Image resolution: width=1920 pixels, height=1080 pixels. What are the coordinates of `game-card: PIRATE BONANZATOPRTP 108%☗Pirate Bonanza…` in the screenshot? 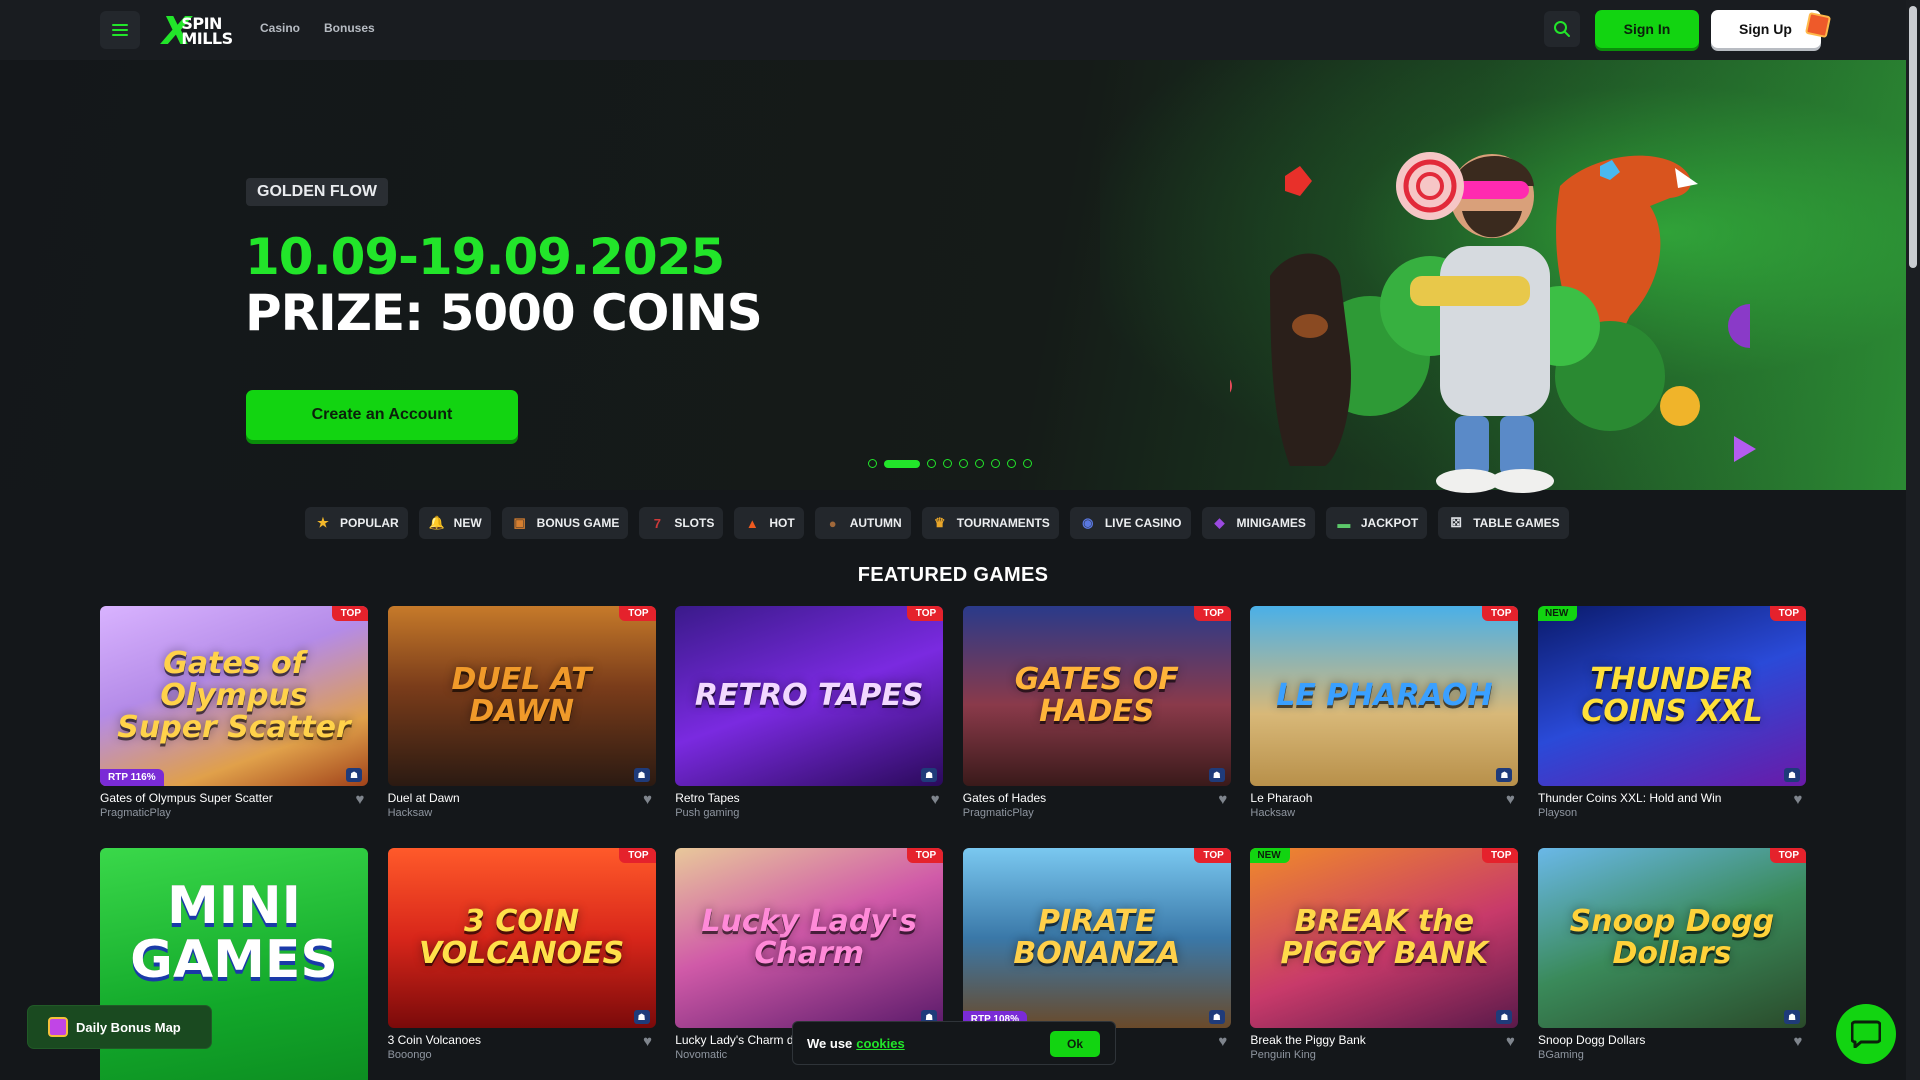 It's located at (1096, 949).